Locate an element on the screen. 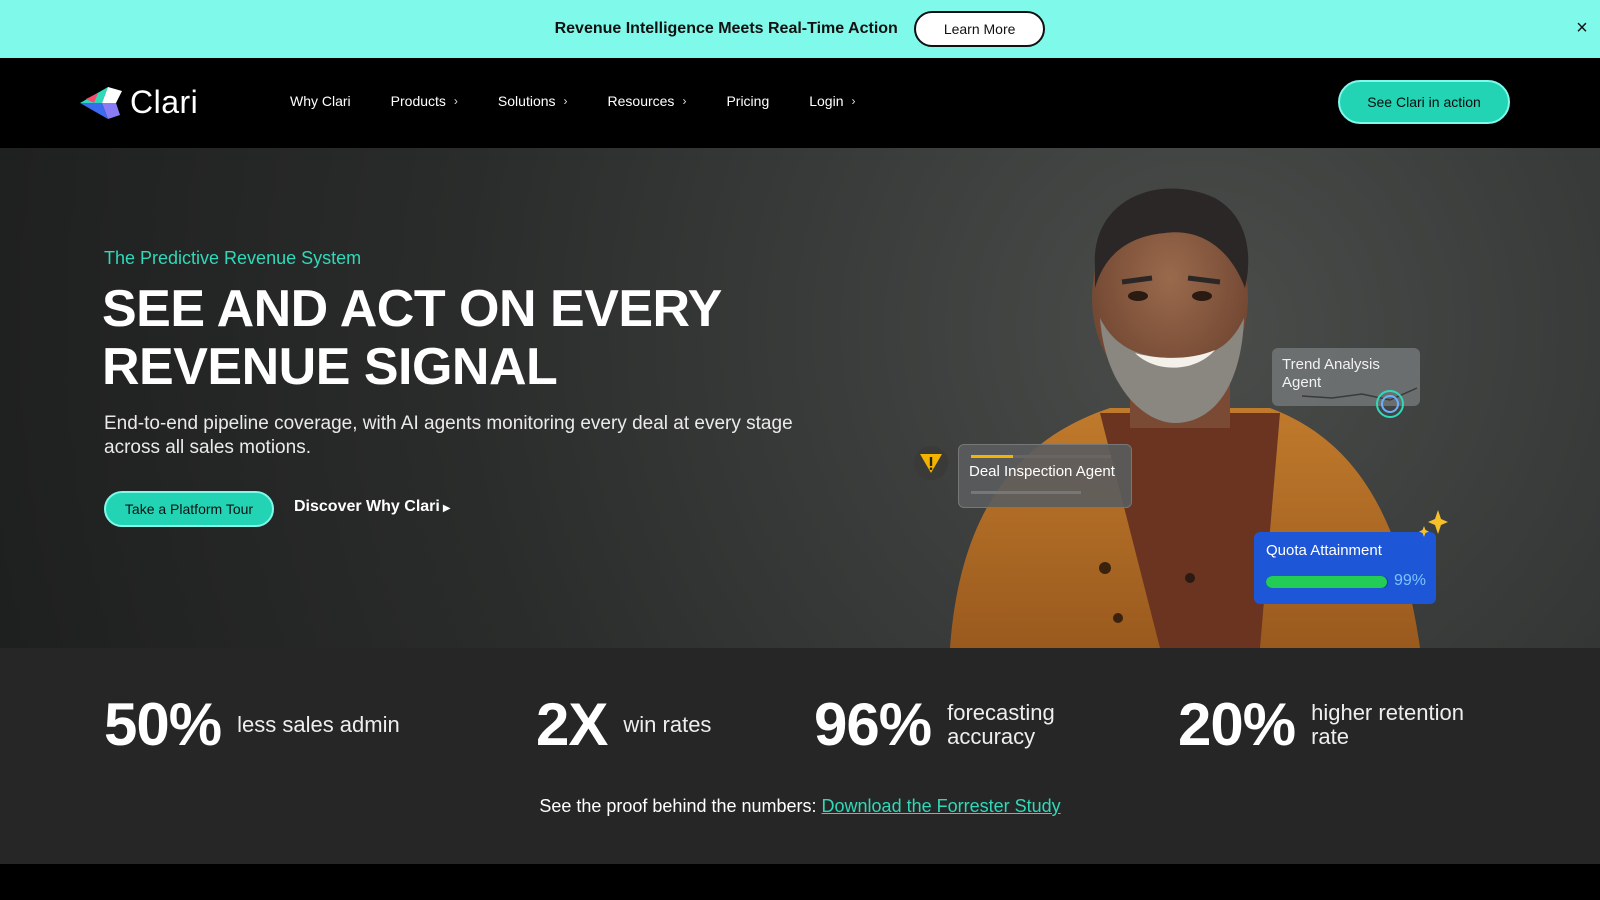  nav-item-why-clari: Why Clari is located at coordinates (320, 101).